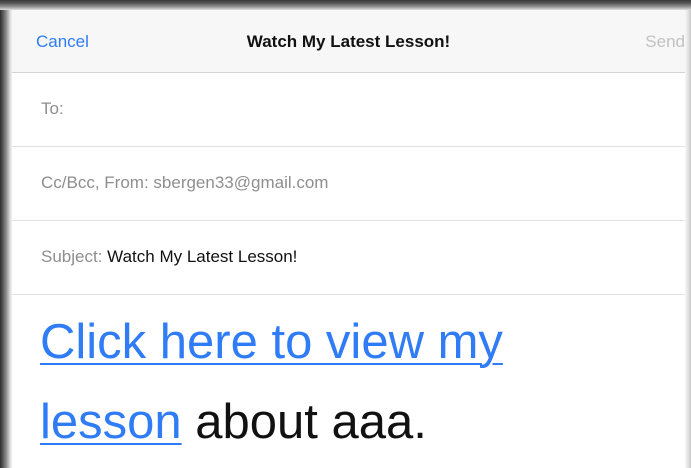 This screenshot has height=468, width=691. I want to click on to-label: To:, so click(52, 108).